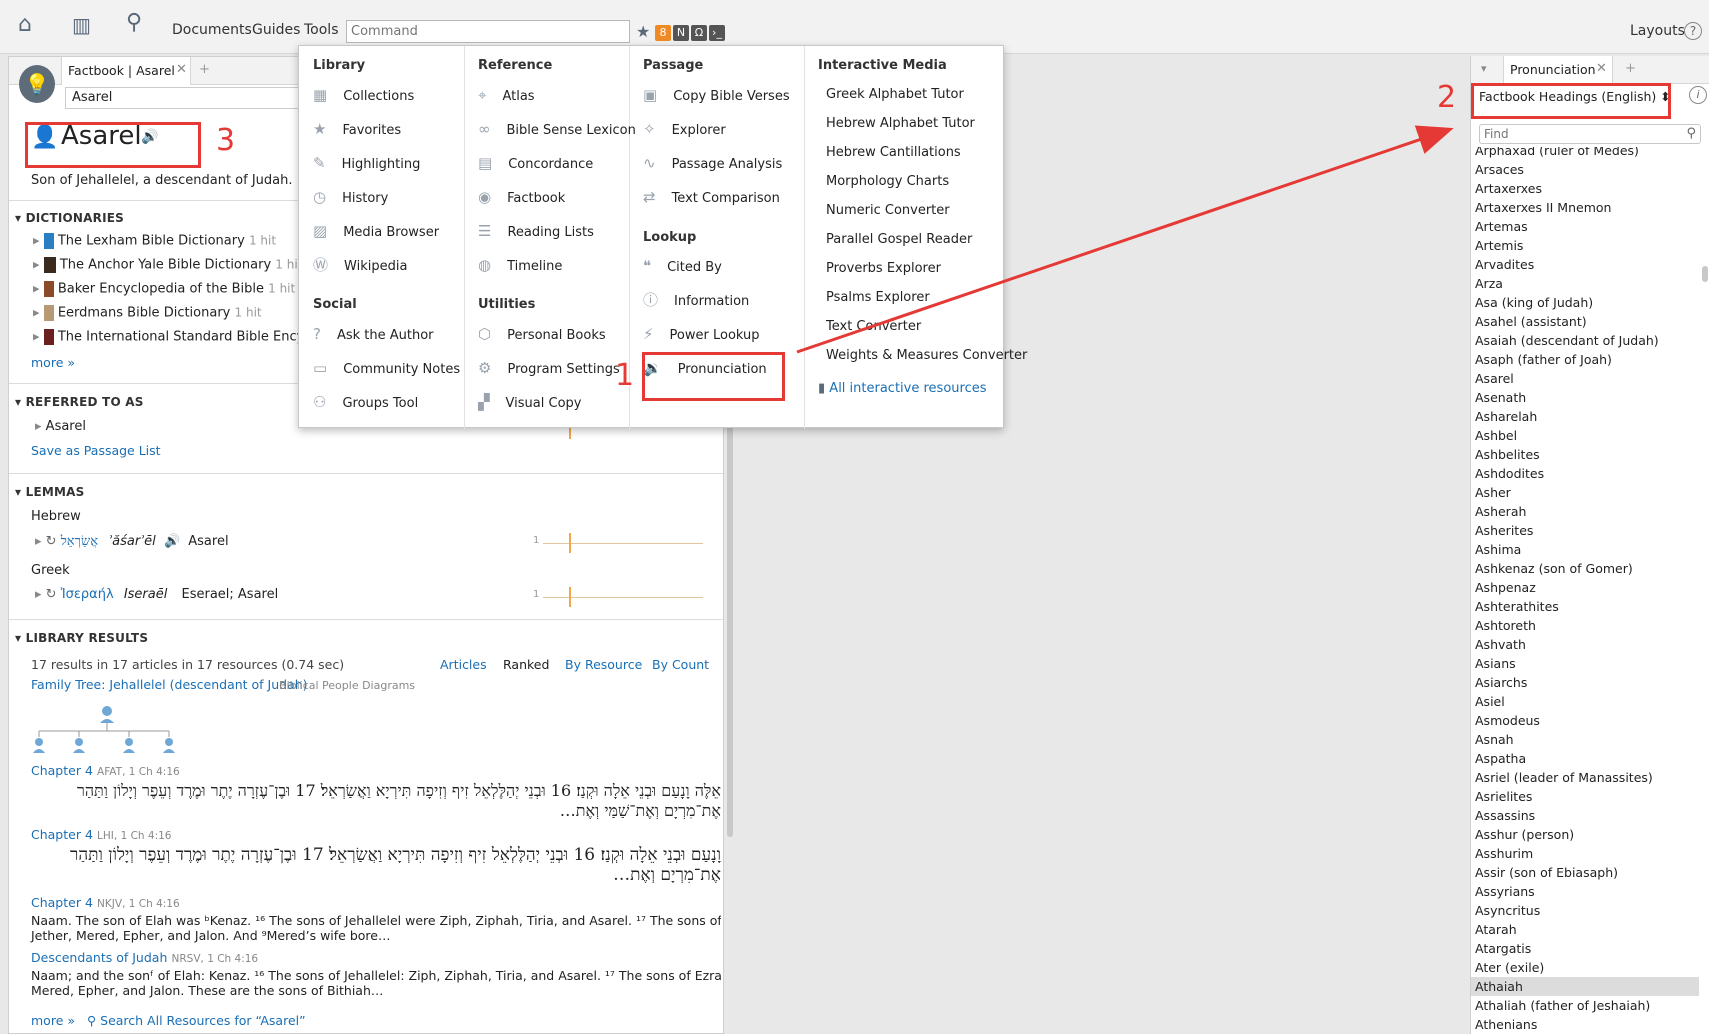 This screenshot has height=1034, width=1709. Describe the element at coordinates (1585, 492) in the screenshot. I see `list-item: Asher` at that location.